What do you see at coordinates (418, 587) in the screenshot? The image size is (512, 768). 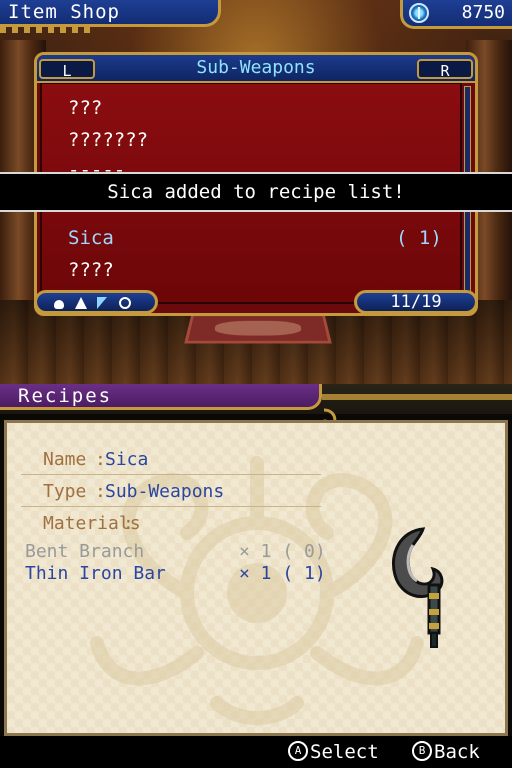 I see `sica-sickle-icon` at bounding box center [418, 587].